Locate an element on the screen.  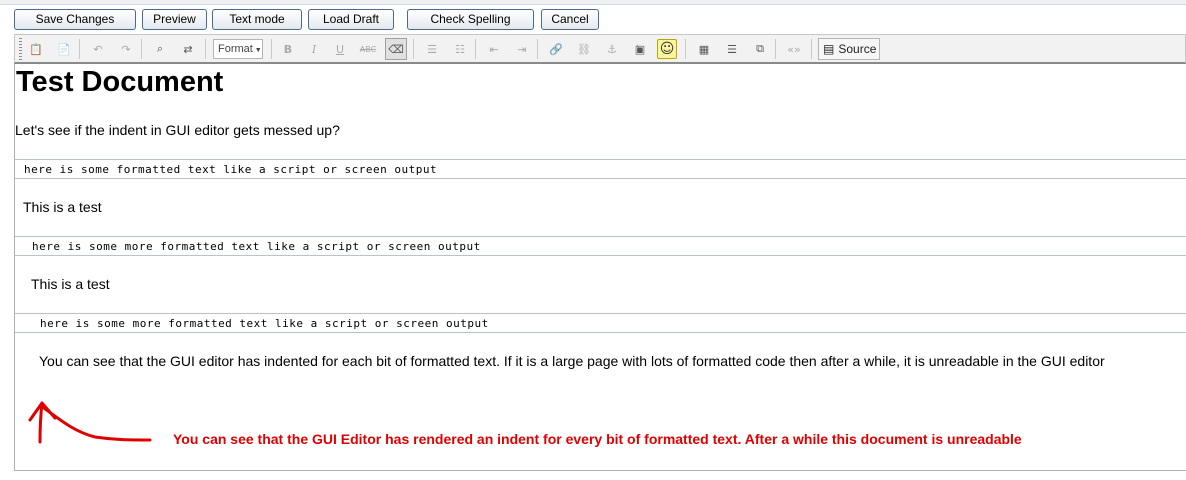
hand-drawn-arrow is located at coordinates (90, 422).